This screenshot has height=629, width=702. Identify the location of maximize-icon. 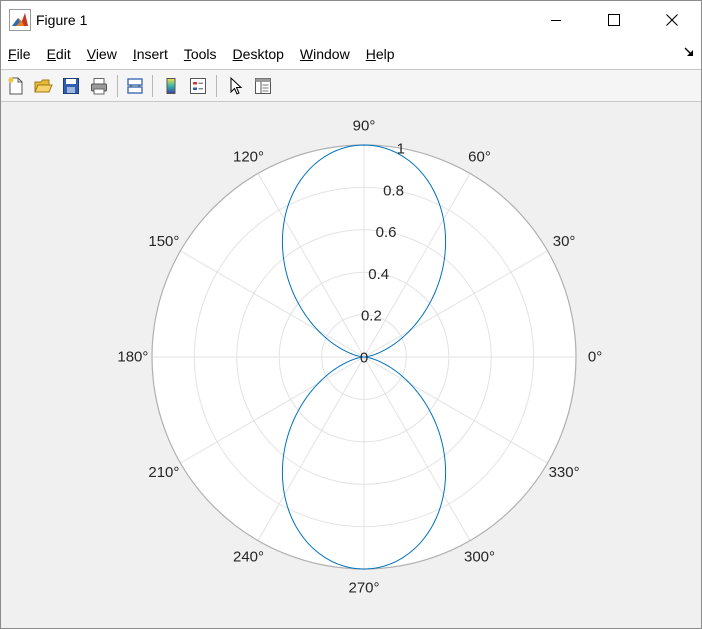
(614, 20).